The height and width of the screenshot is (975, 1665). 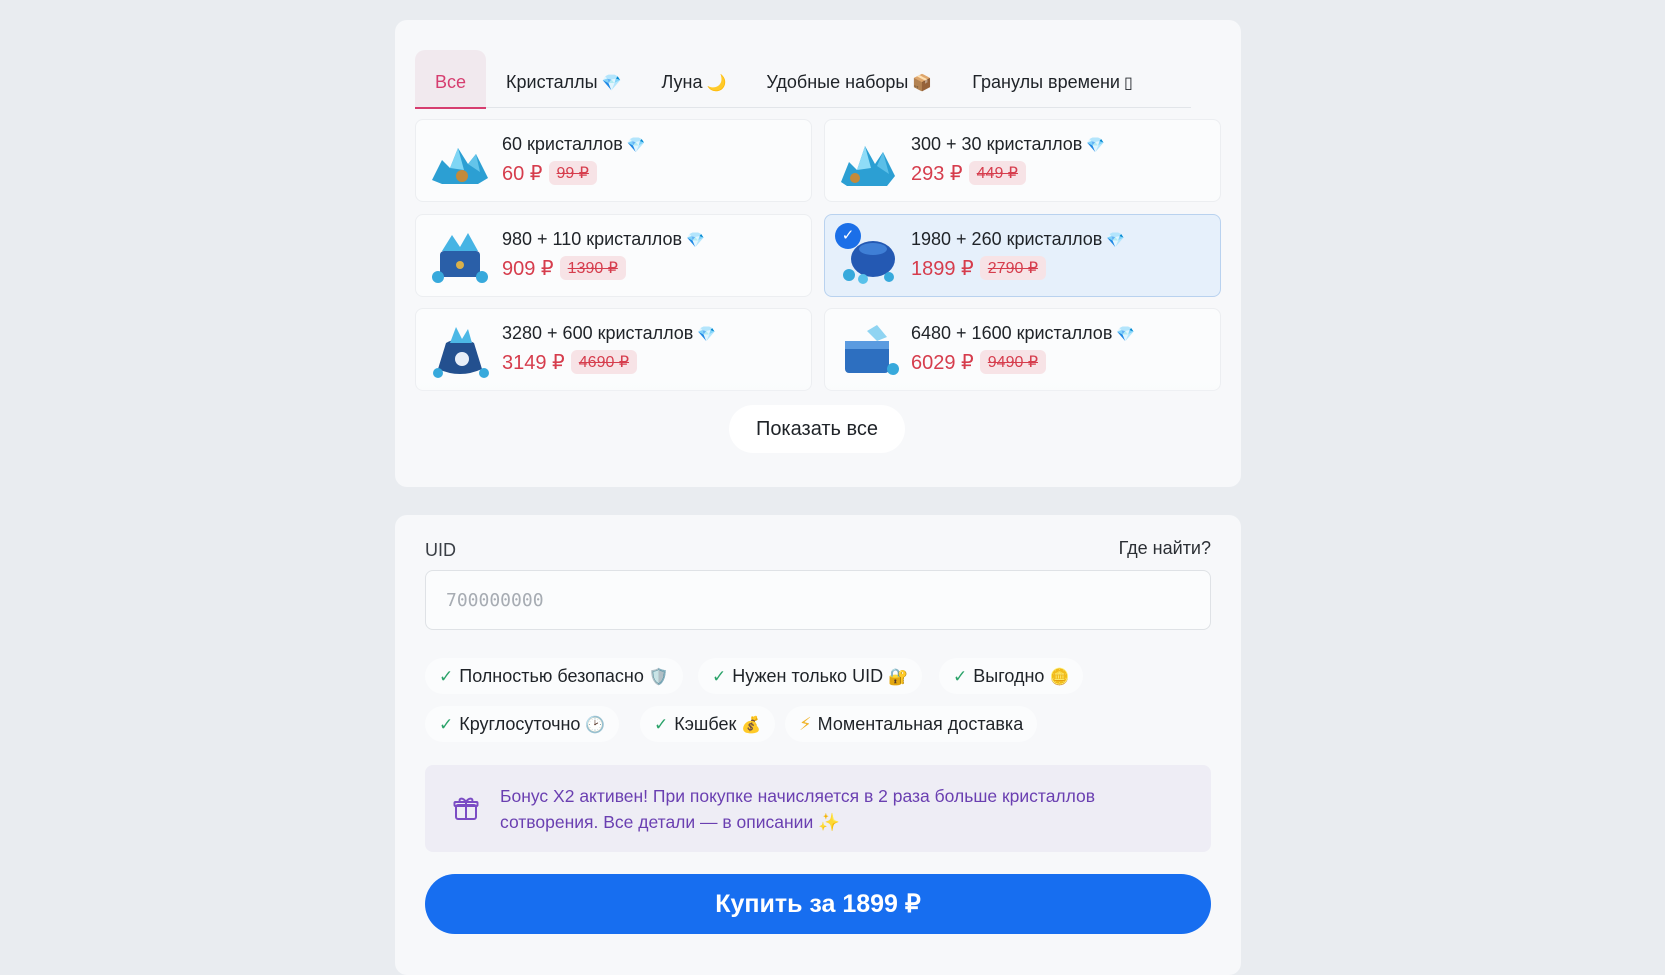 I want to click on product-card: 300 + 30 кристаллов 💎 293 ₽449 ₽, so click(x=1022, y=160).